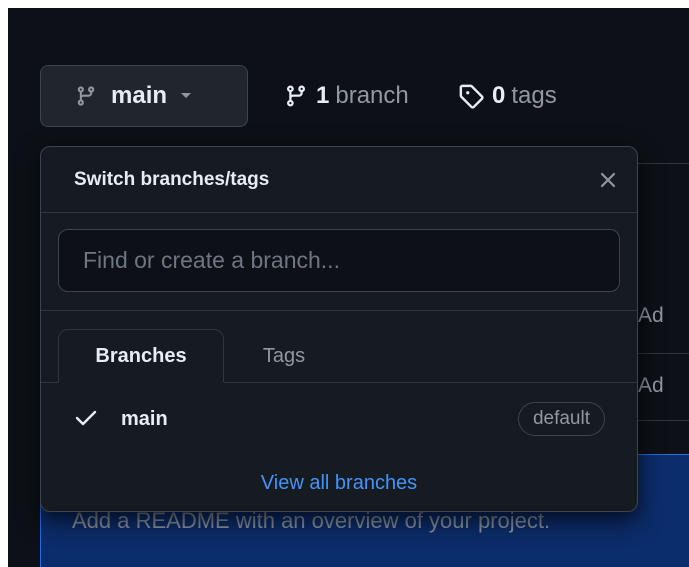 The width and height of the screenshot is (689, 567). What do you see at coordinates (141, 356) in the screenshot?
I see `tab-branches: Branches` at bounding box center [141, 356].